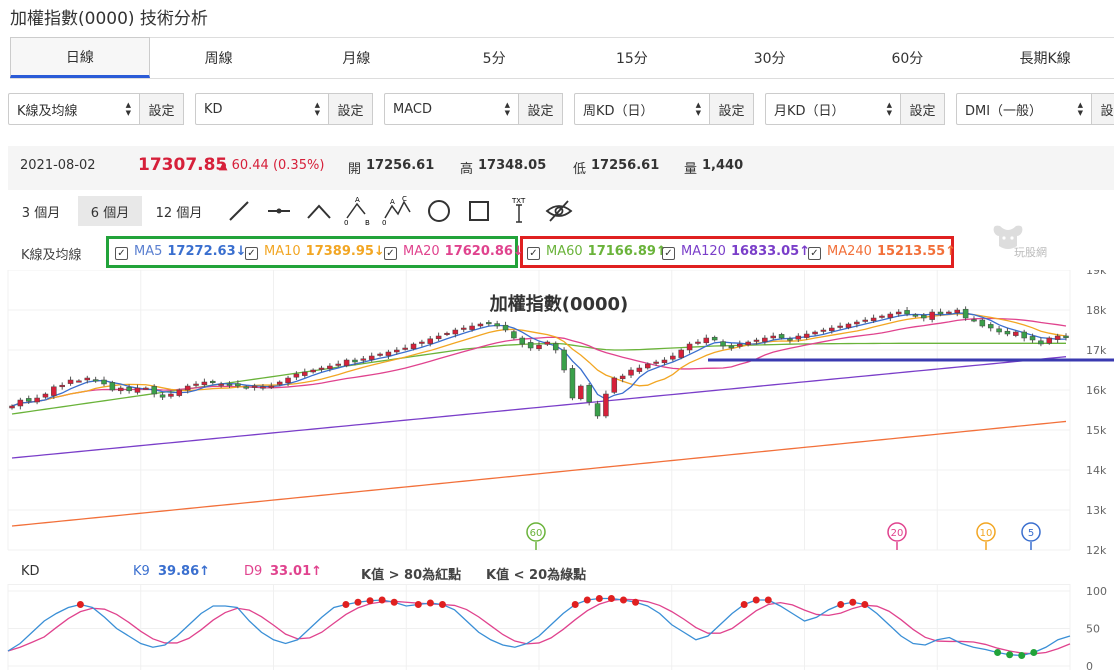 The image size is (1114, 670). I want to click on rectangle-tool-icon, so click(479, 211).